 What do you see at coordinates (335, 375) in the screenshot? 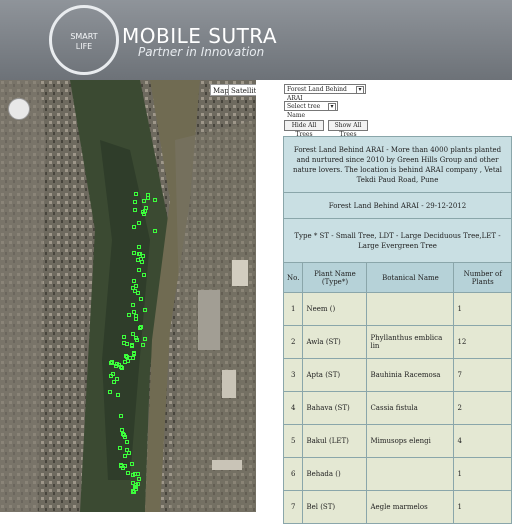
I see `cell-plant-name: Apta (ST)` at bounding box center [335, 375].